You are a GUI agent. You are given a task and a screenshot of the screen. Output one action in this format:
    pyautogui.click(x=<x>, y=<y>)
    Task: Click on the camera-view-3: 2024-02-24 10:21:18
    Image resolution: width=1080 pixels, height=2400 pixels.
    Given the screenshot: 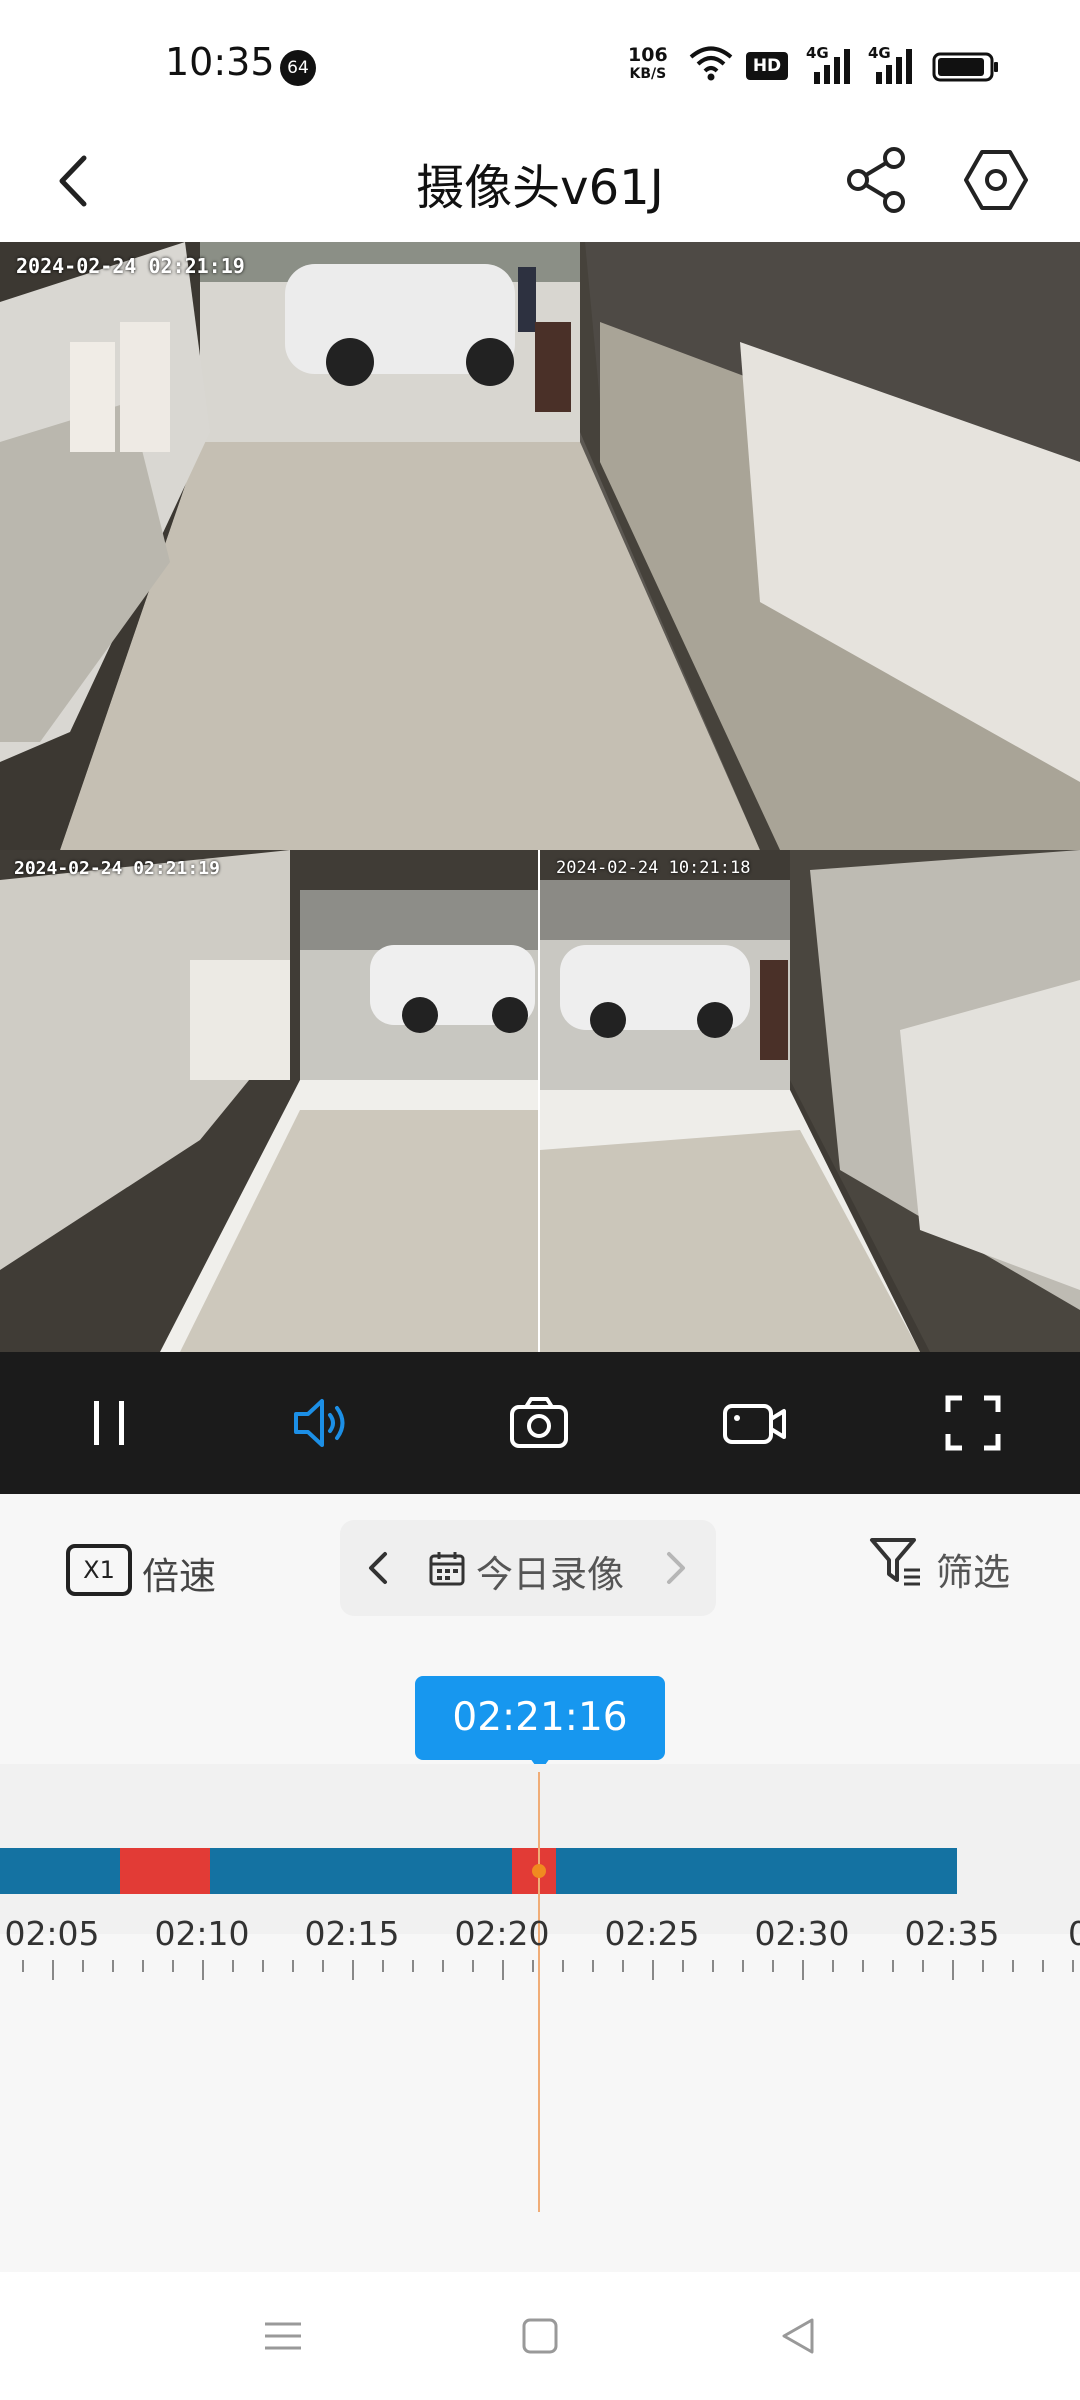 What is the action you would take?
    pyautogui.click(x=810, y=1101)
    